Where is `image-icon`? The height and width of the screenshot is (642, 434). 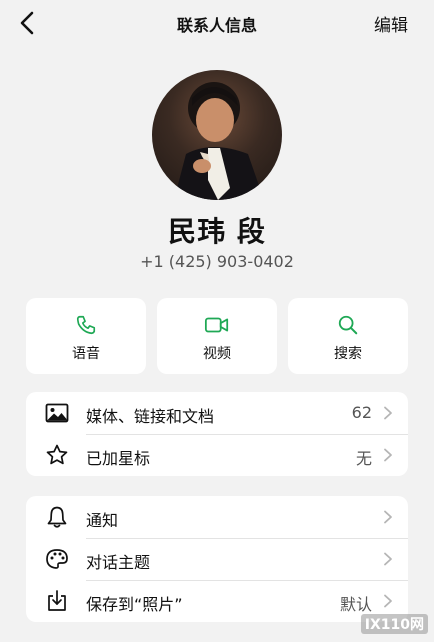 image-icon is located at coordinates (57, 413).